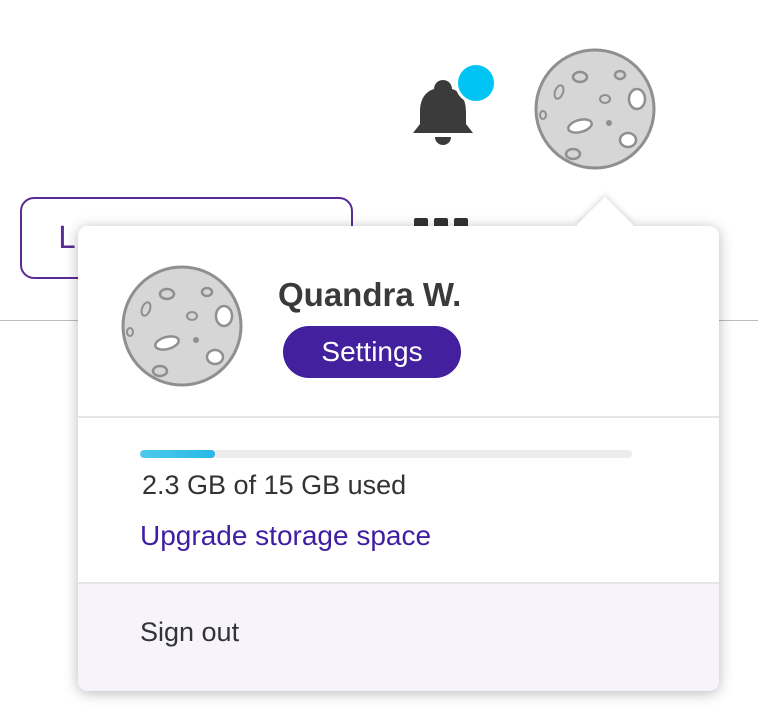  Describe the element at coordinates (386, 454) in the screenshot. I see `storage-progress-bar` at that location.